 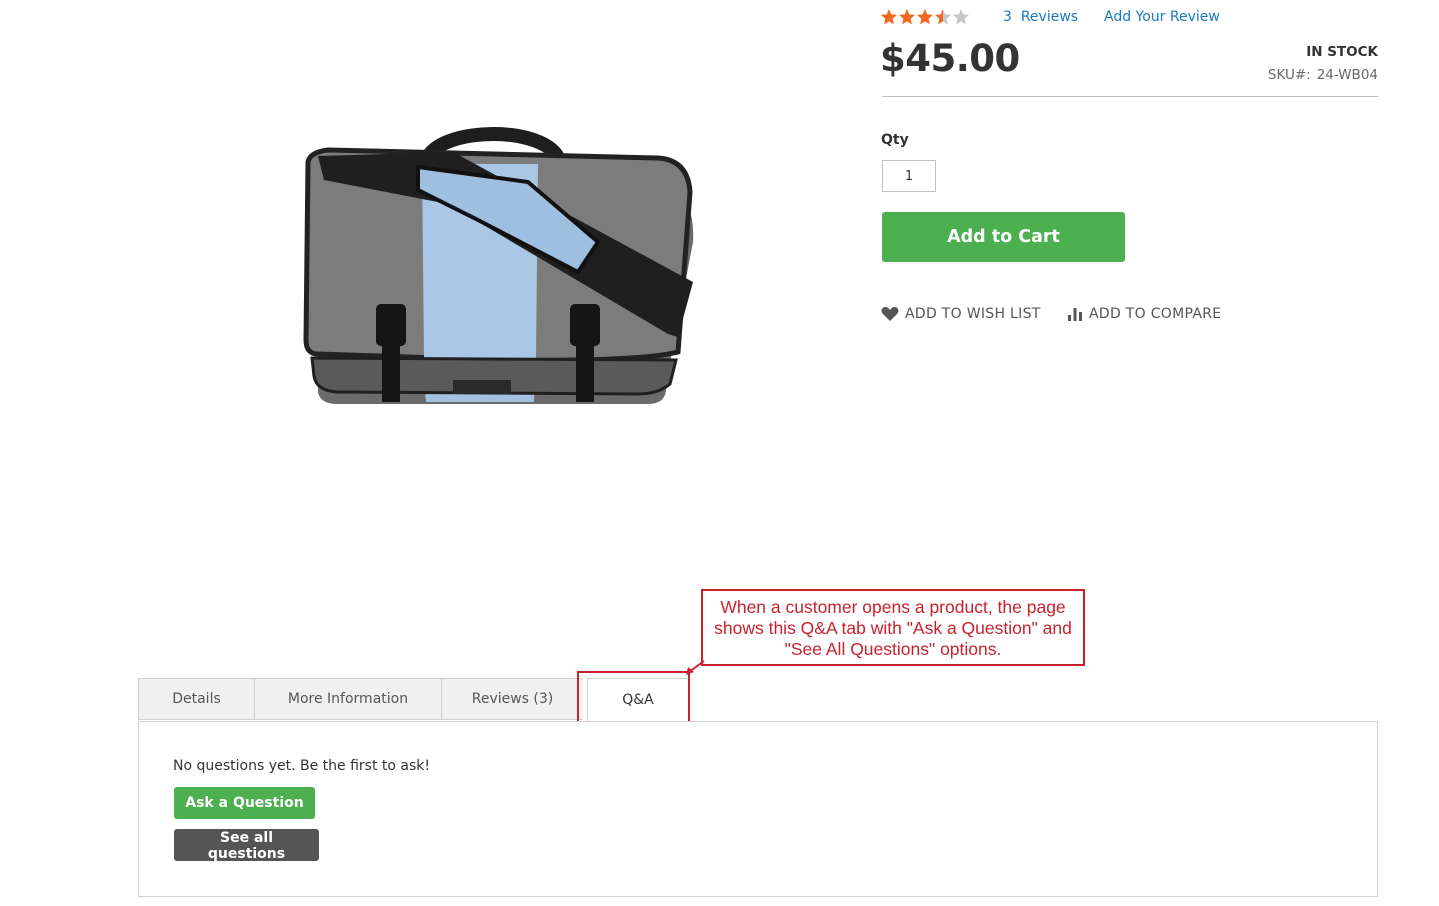 What do you see at coordinates (890, 314) in the screenshot?
I see `heart-icon` at bounding box center [890, 314].